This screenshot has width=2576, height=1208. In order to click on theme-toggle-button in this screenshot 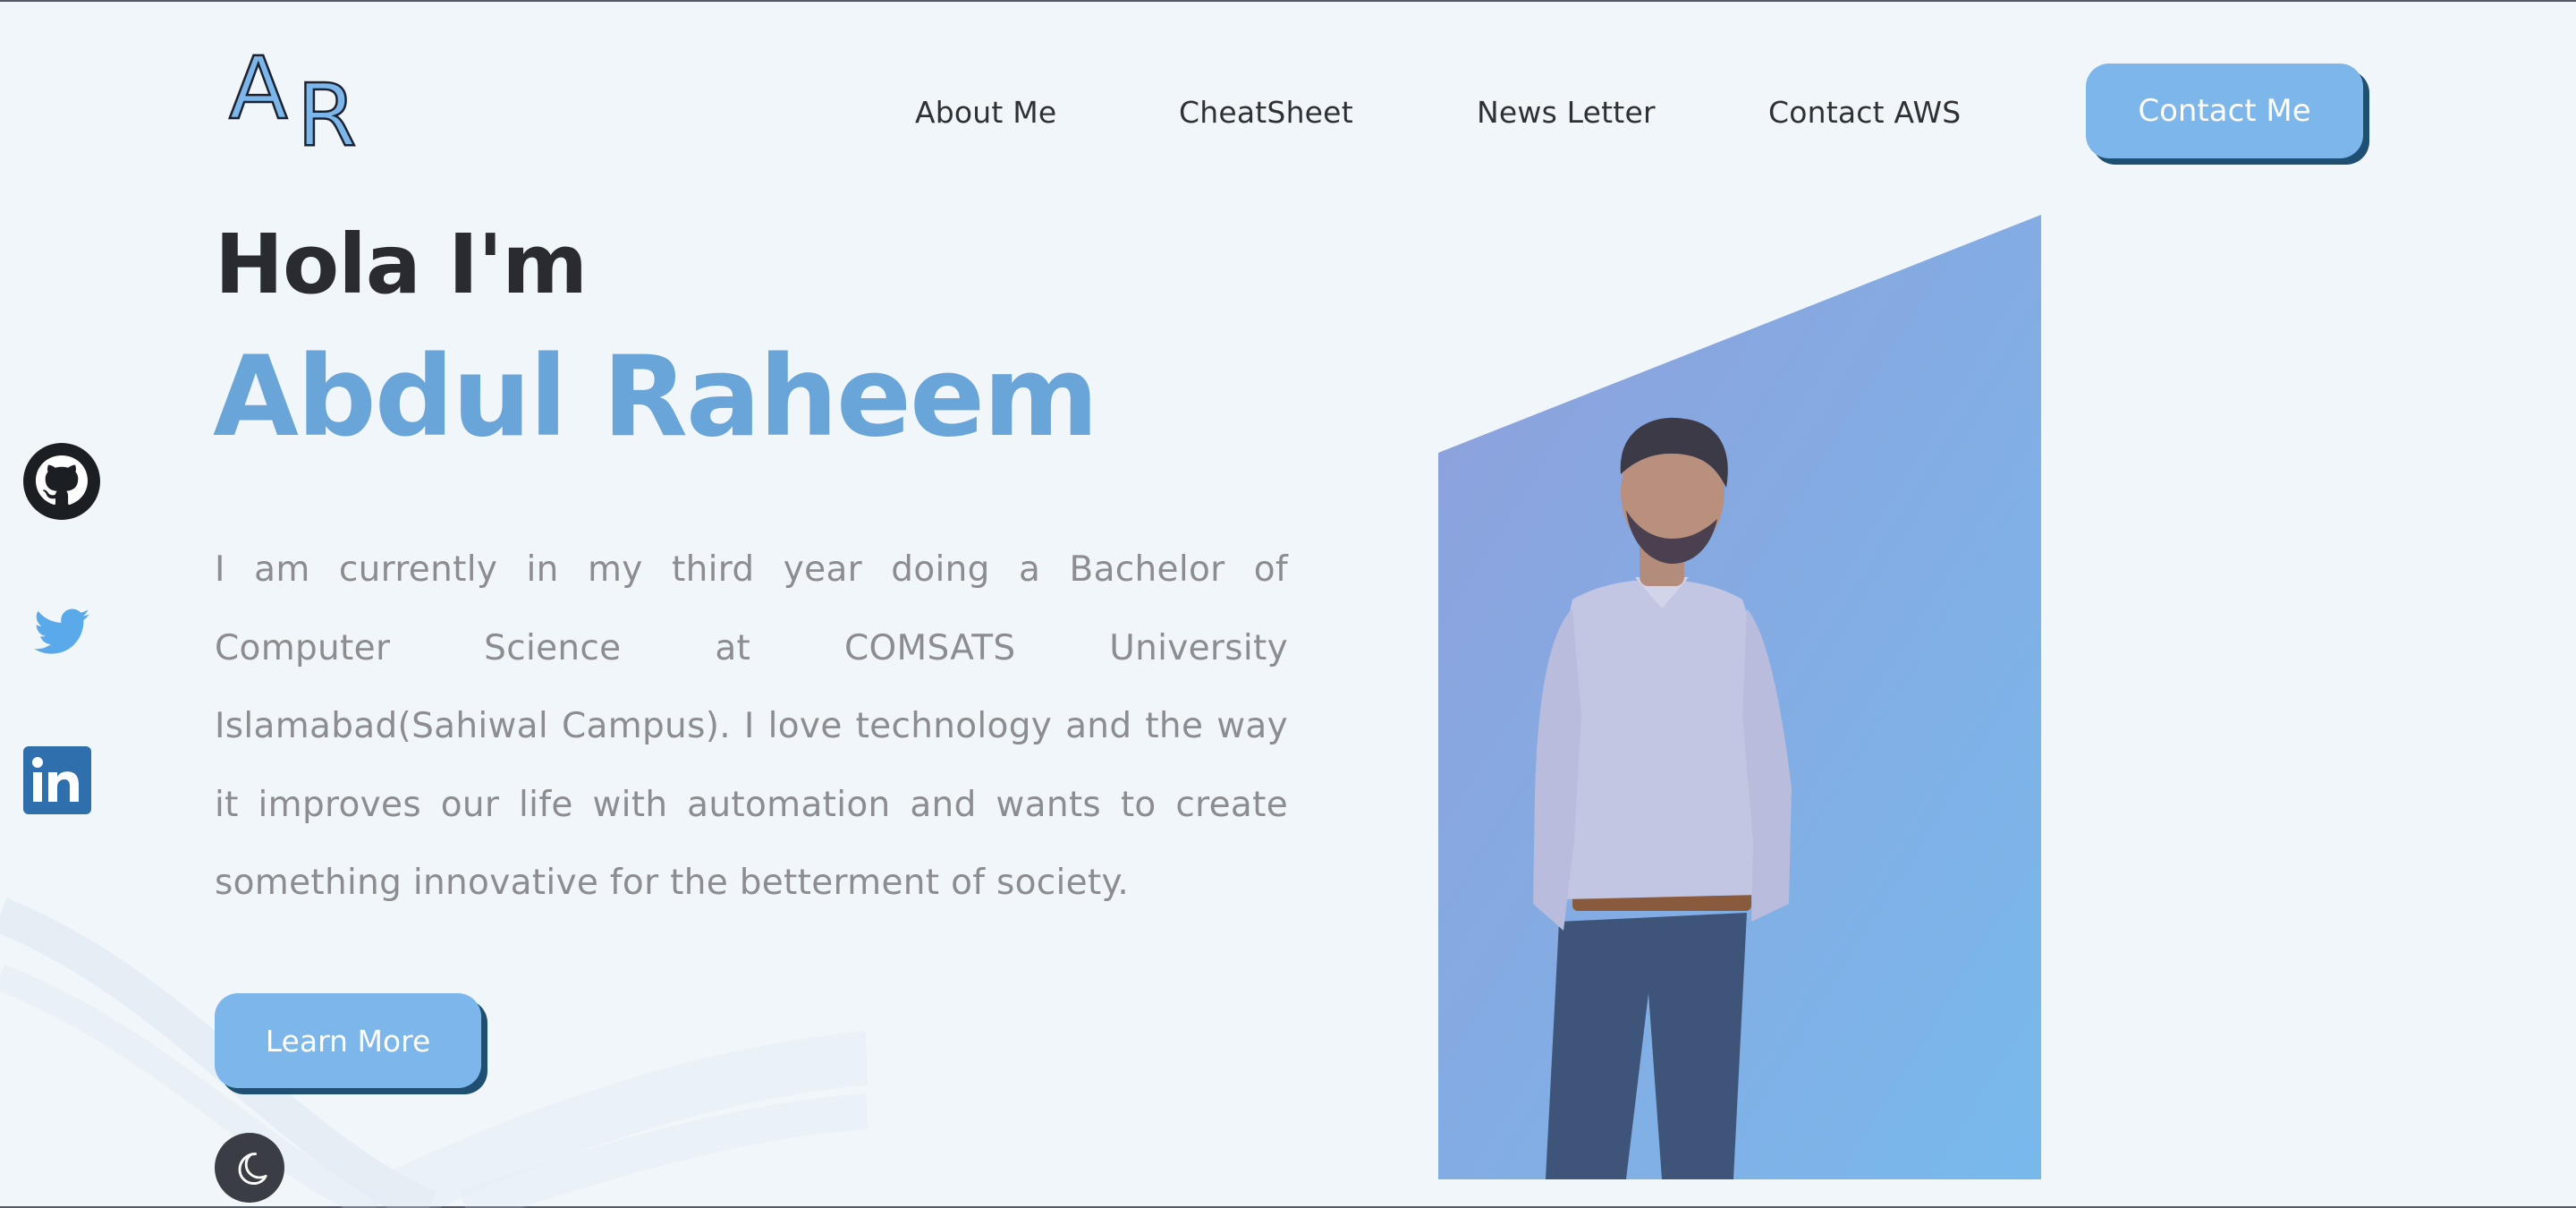, I will do `click(249, 1168)`.